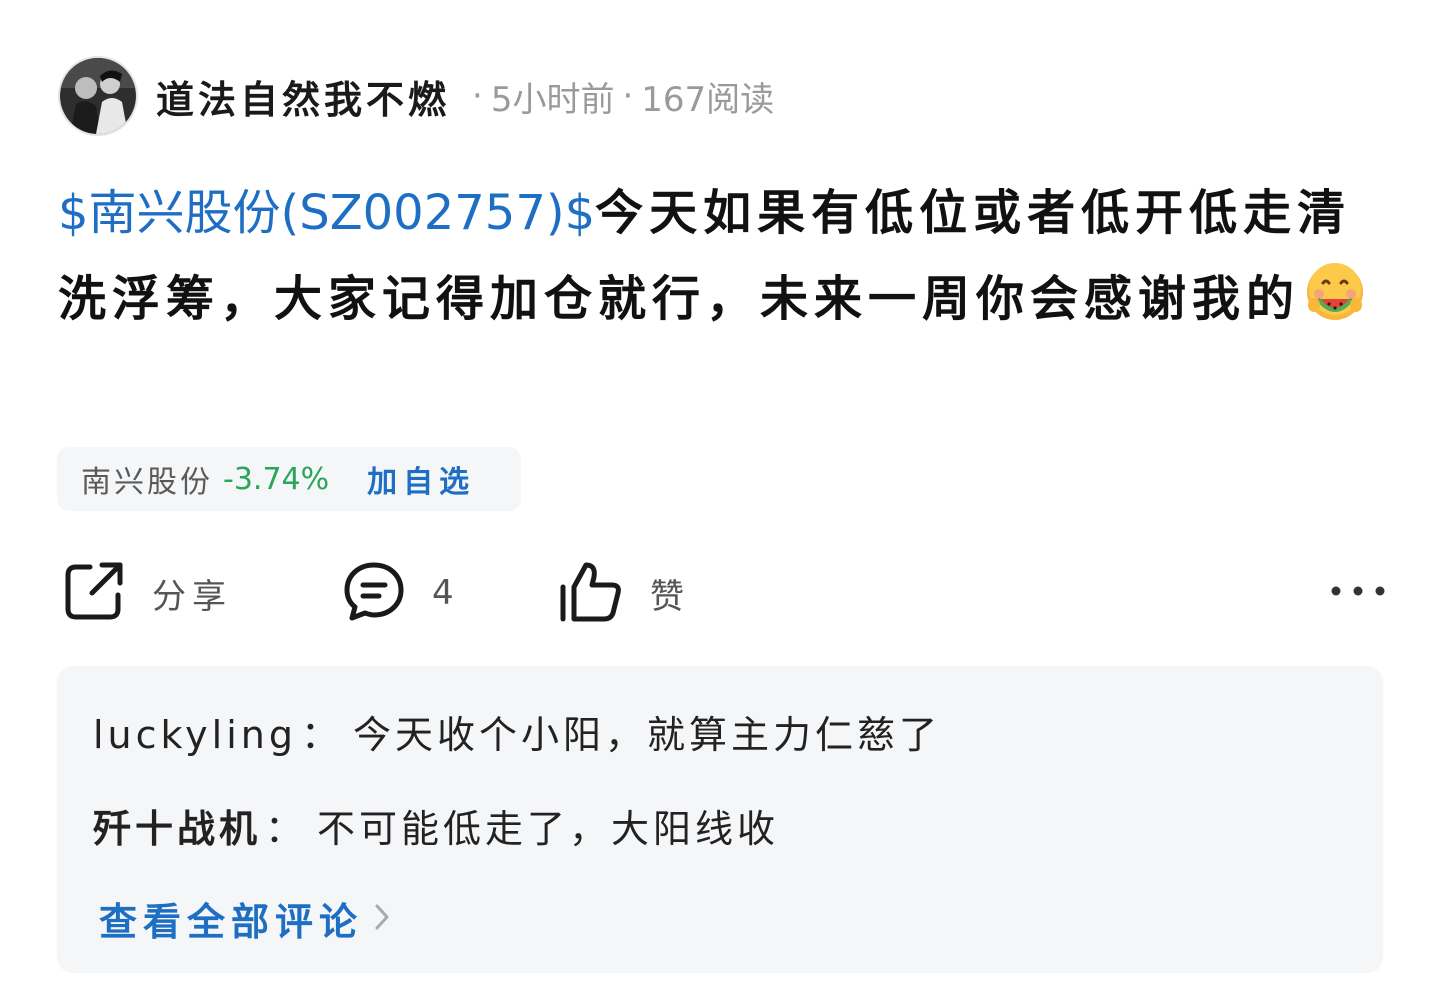 Image resolution: width=1440 pixels, height=1003 pixels. I want to click on like-button: 赞, so click(624, 593).